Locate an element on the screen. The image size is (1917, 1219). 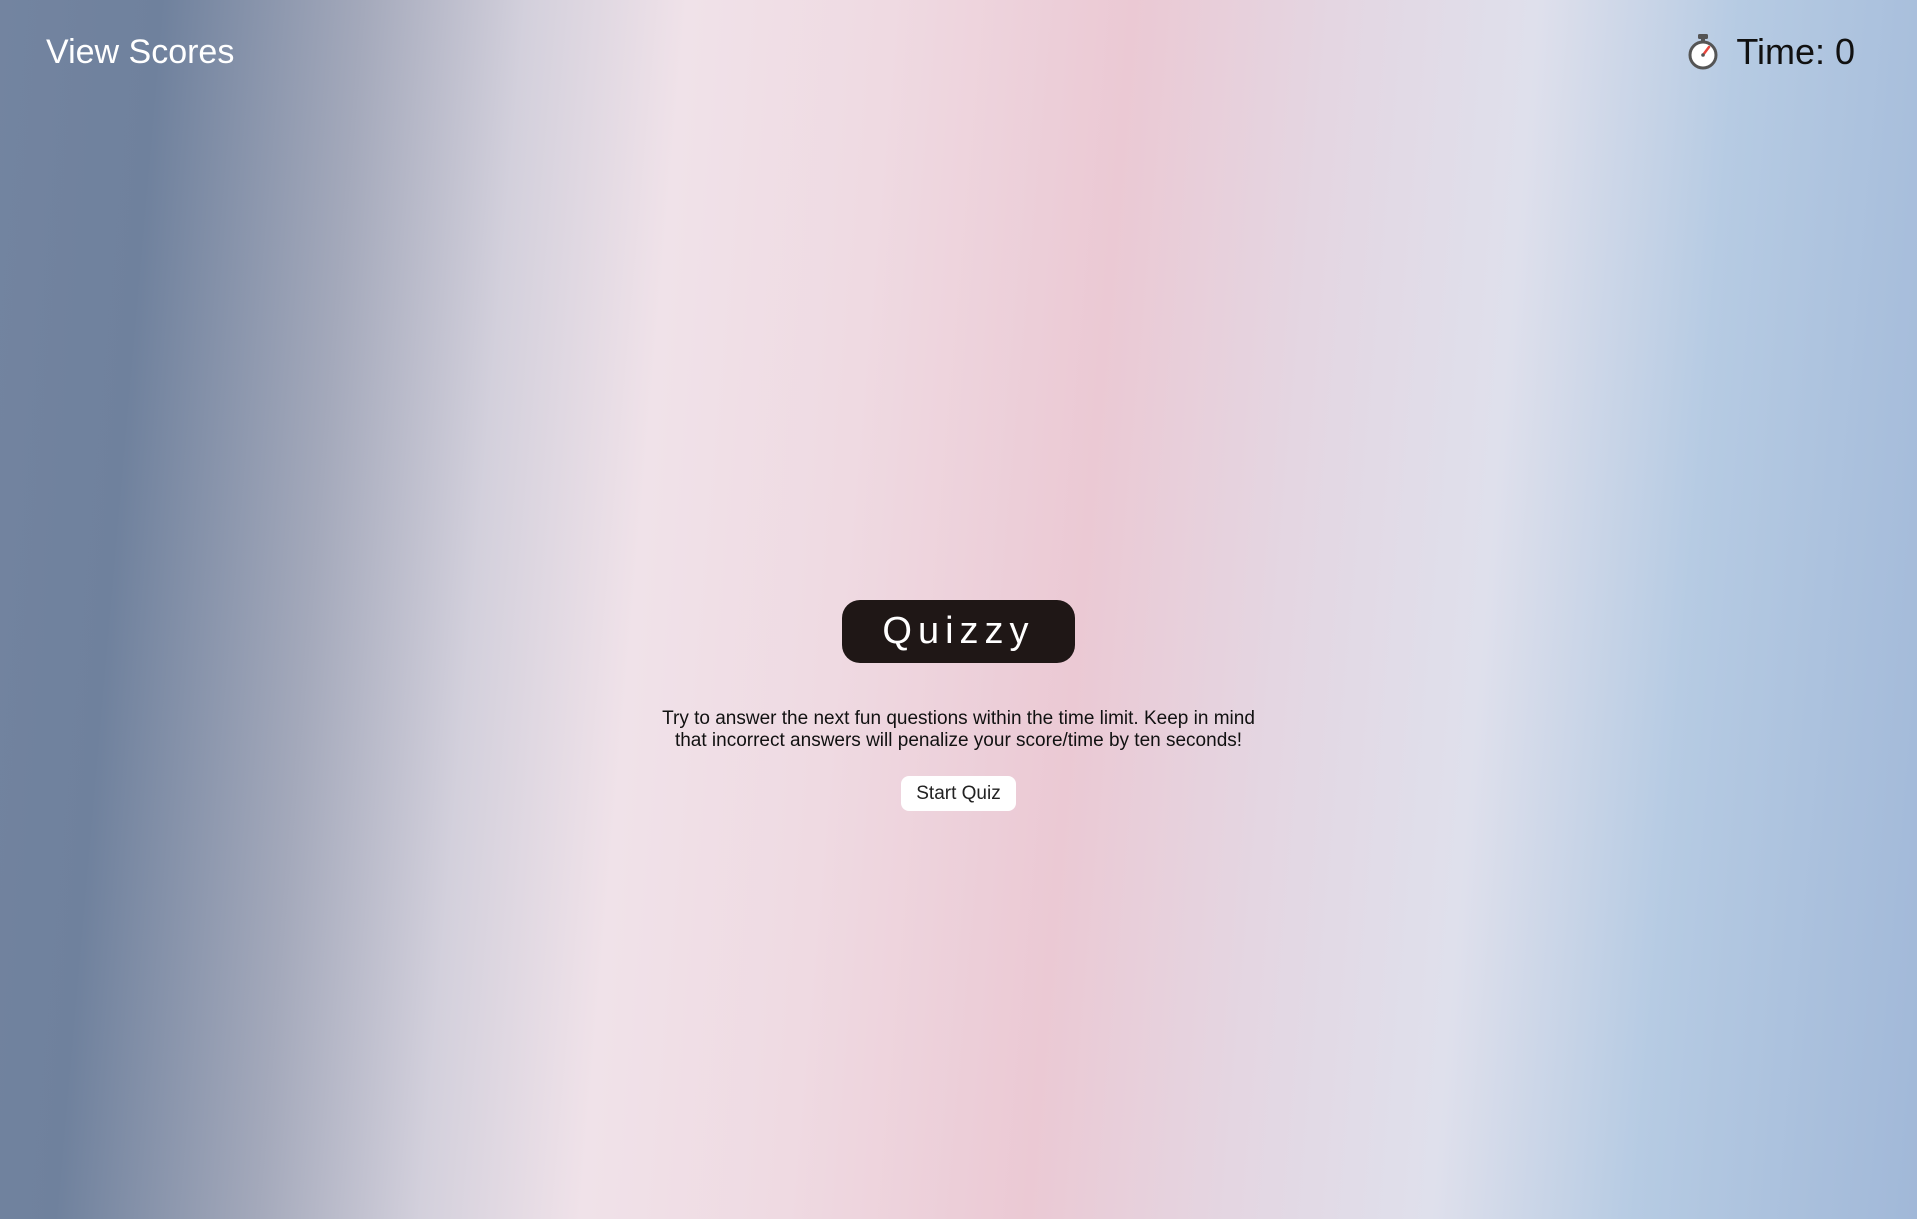
view-scores-link: View Scores is located at coordinates (140, 52).